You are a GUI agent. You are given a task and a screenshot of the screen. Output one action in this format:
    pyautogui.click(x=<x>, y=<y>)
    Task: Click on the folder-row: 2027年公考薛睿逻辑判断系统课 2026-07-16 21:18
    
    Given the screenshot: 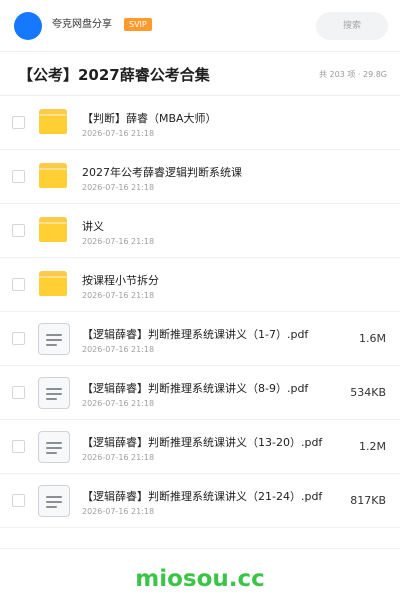 What is the action you would take?
    pyautogui.click(x=200, y=177)
    